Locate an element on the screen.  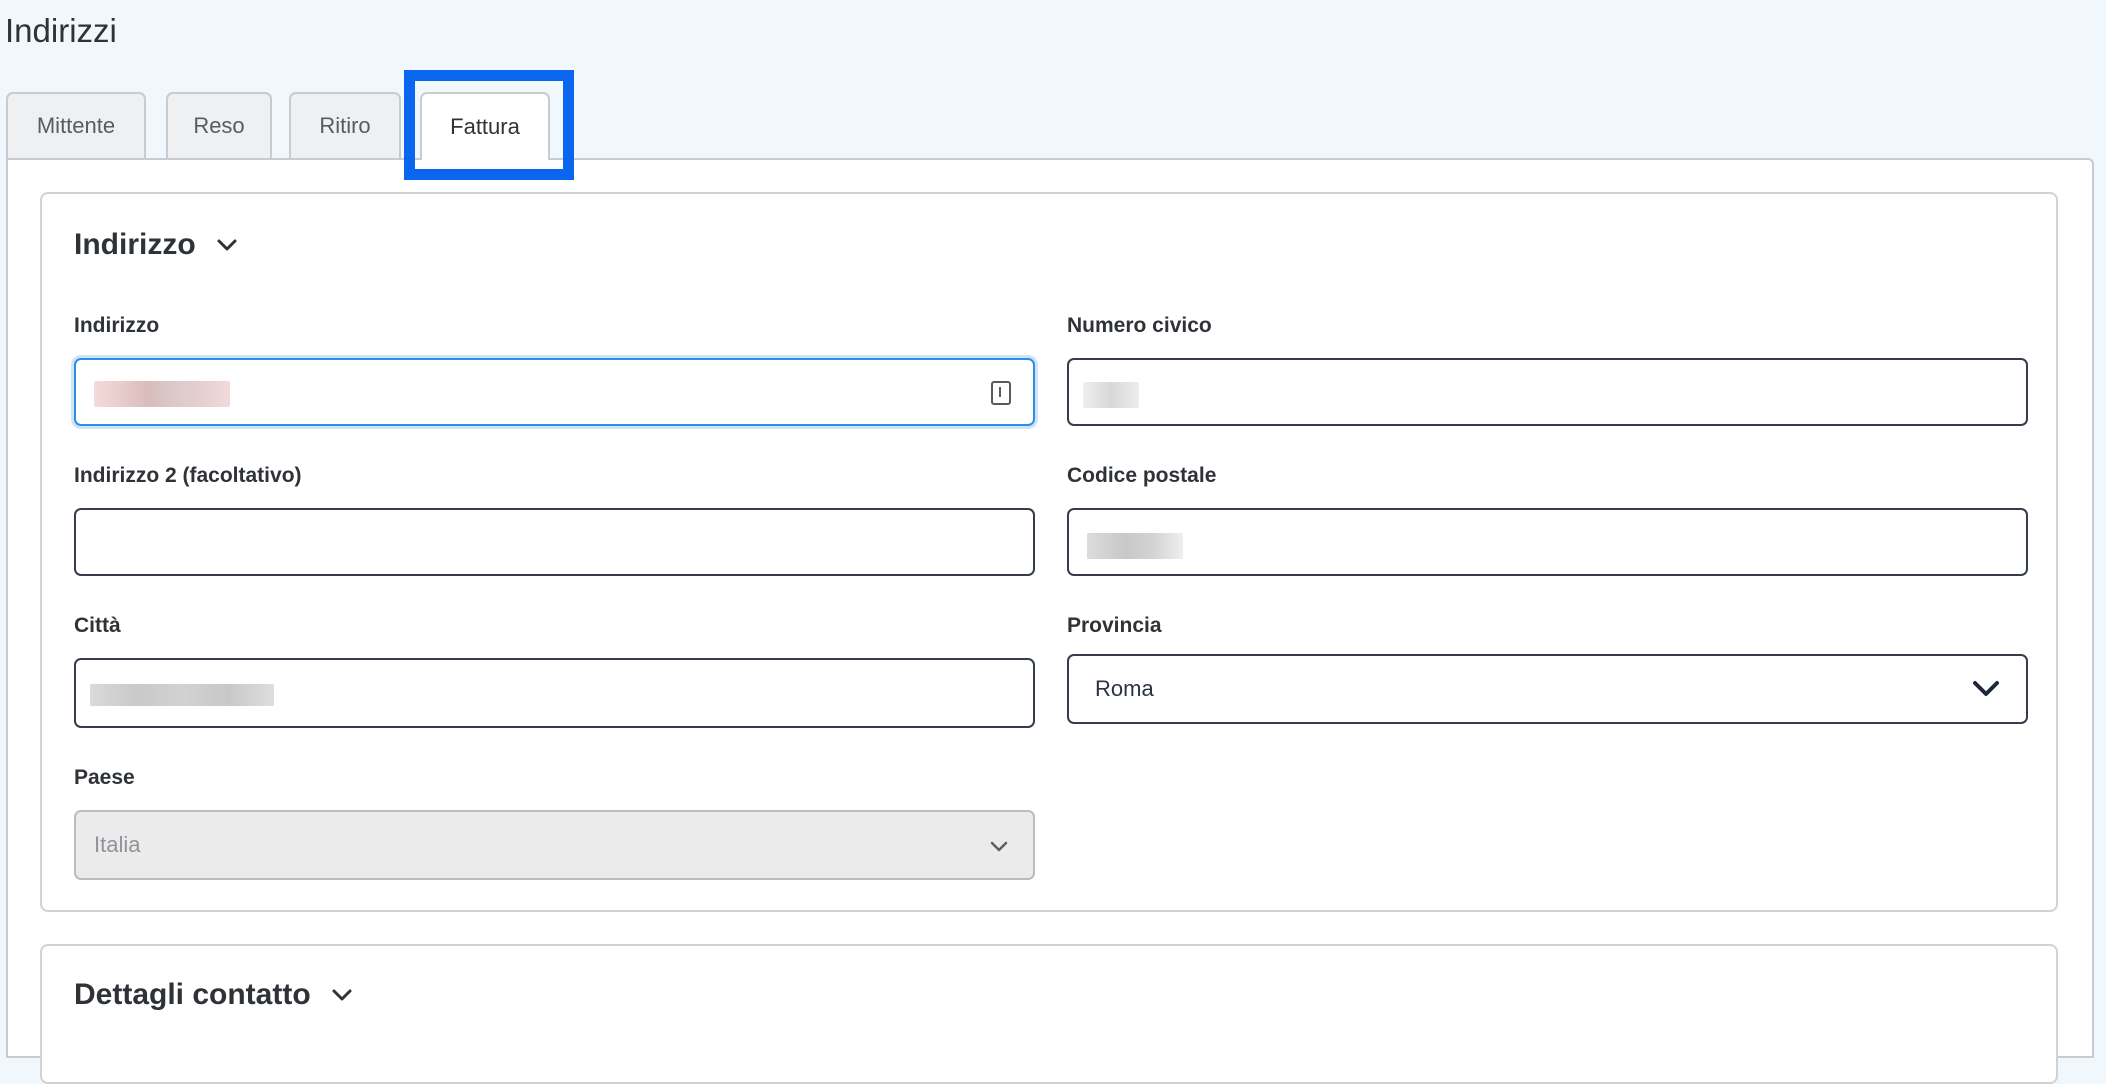
section-title: Dettagli contatto is located at coordinates (192, 994).